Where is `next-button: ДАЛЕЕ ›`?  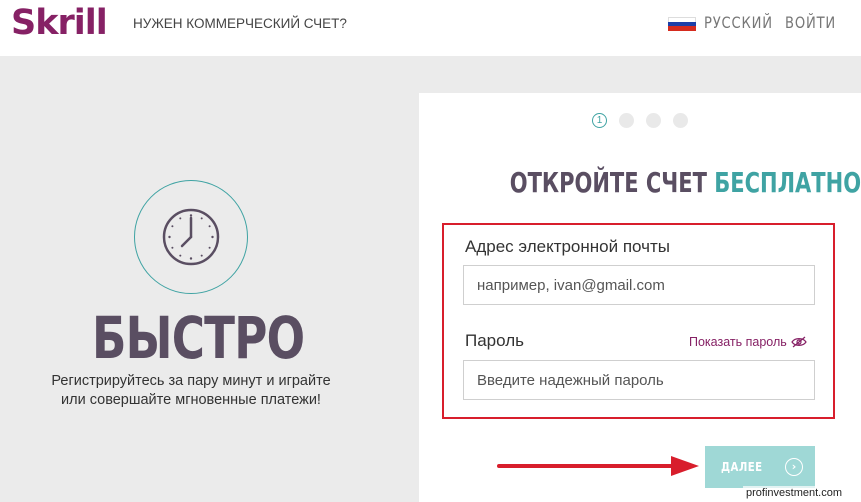
next-button: ДАЛЕЕ › is located at coordinates (760, 467).